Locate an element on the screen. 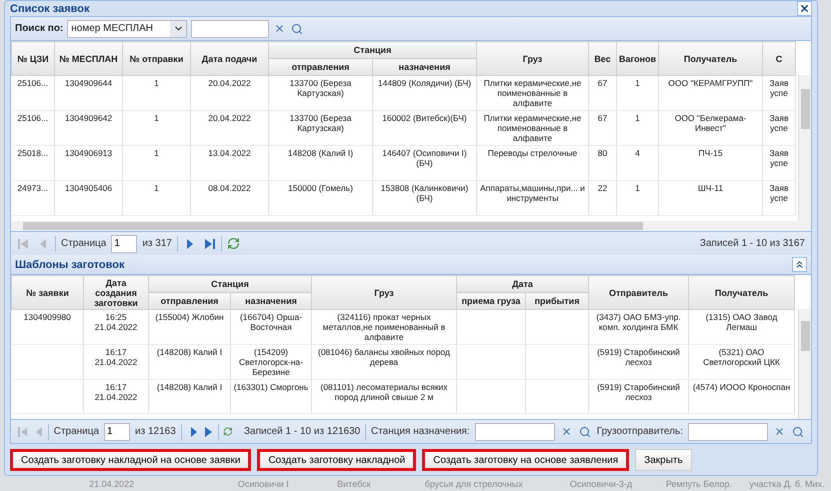 The image size is (831, 491). page-total: из 12163 is located at coordinates (155, 431).